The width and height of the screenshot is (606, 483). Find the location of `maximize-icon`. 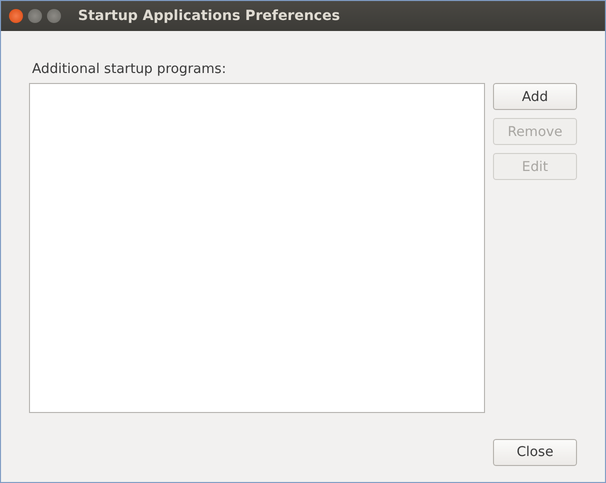

maximize-icon is located at coordinates (54, 16).